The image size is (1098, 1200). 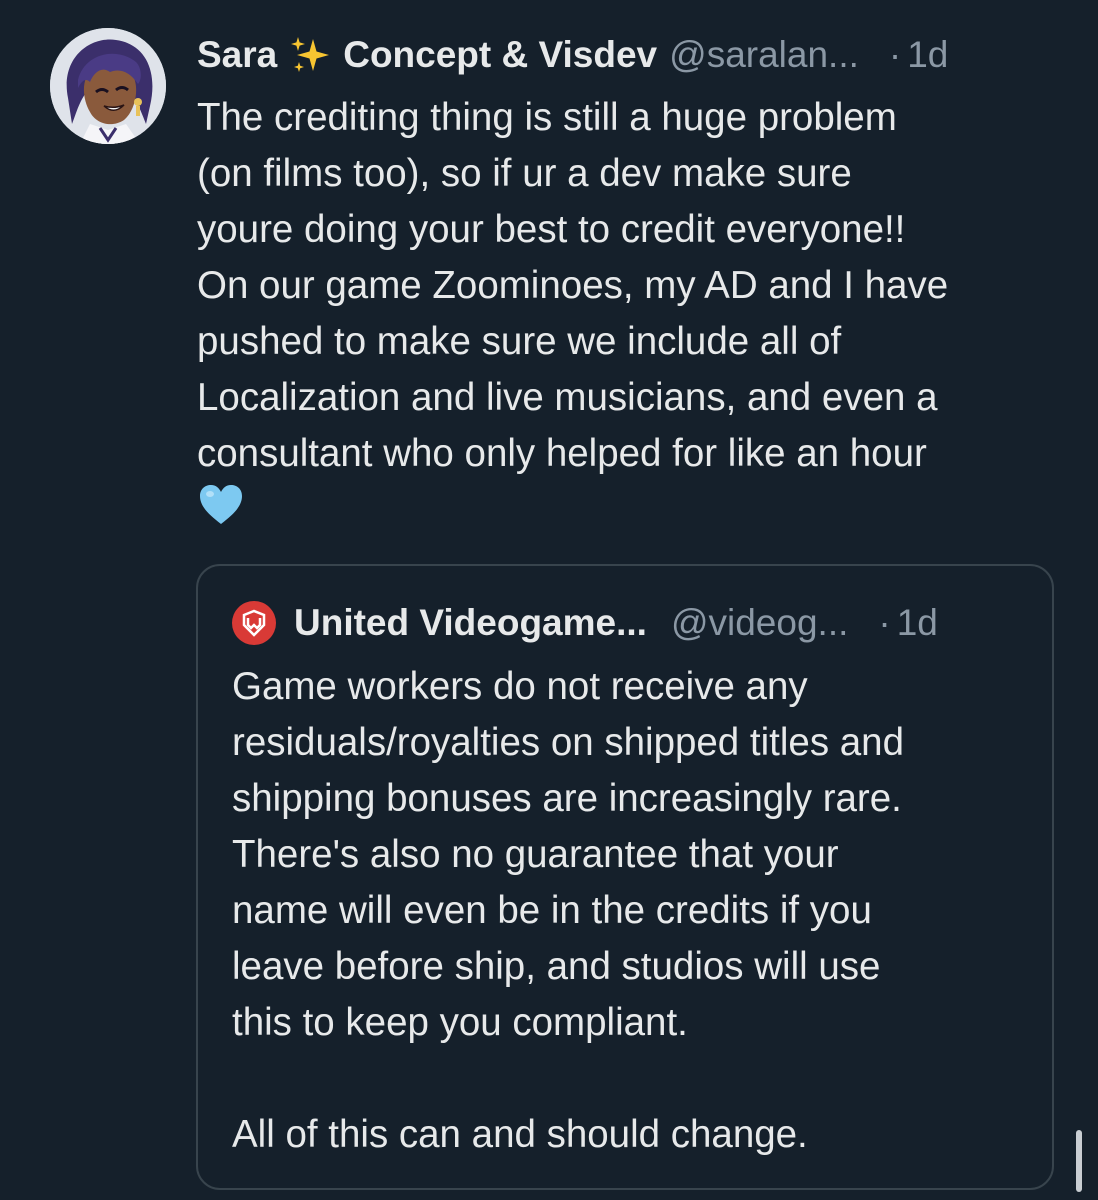 I want to click on display-name-suffix: Concept & Visdev, so click(x=500, y=55).